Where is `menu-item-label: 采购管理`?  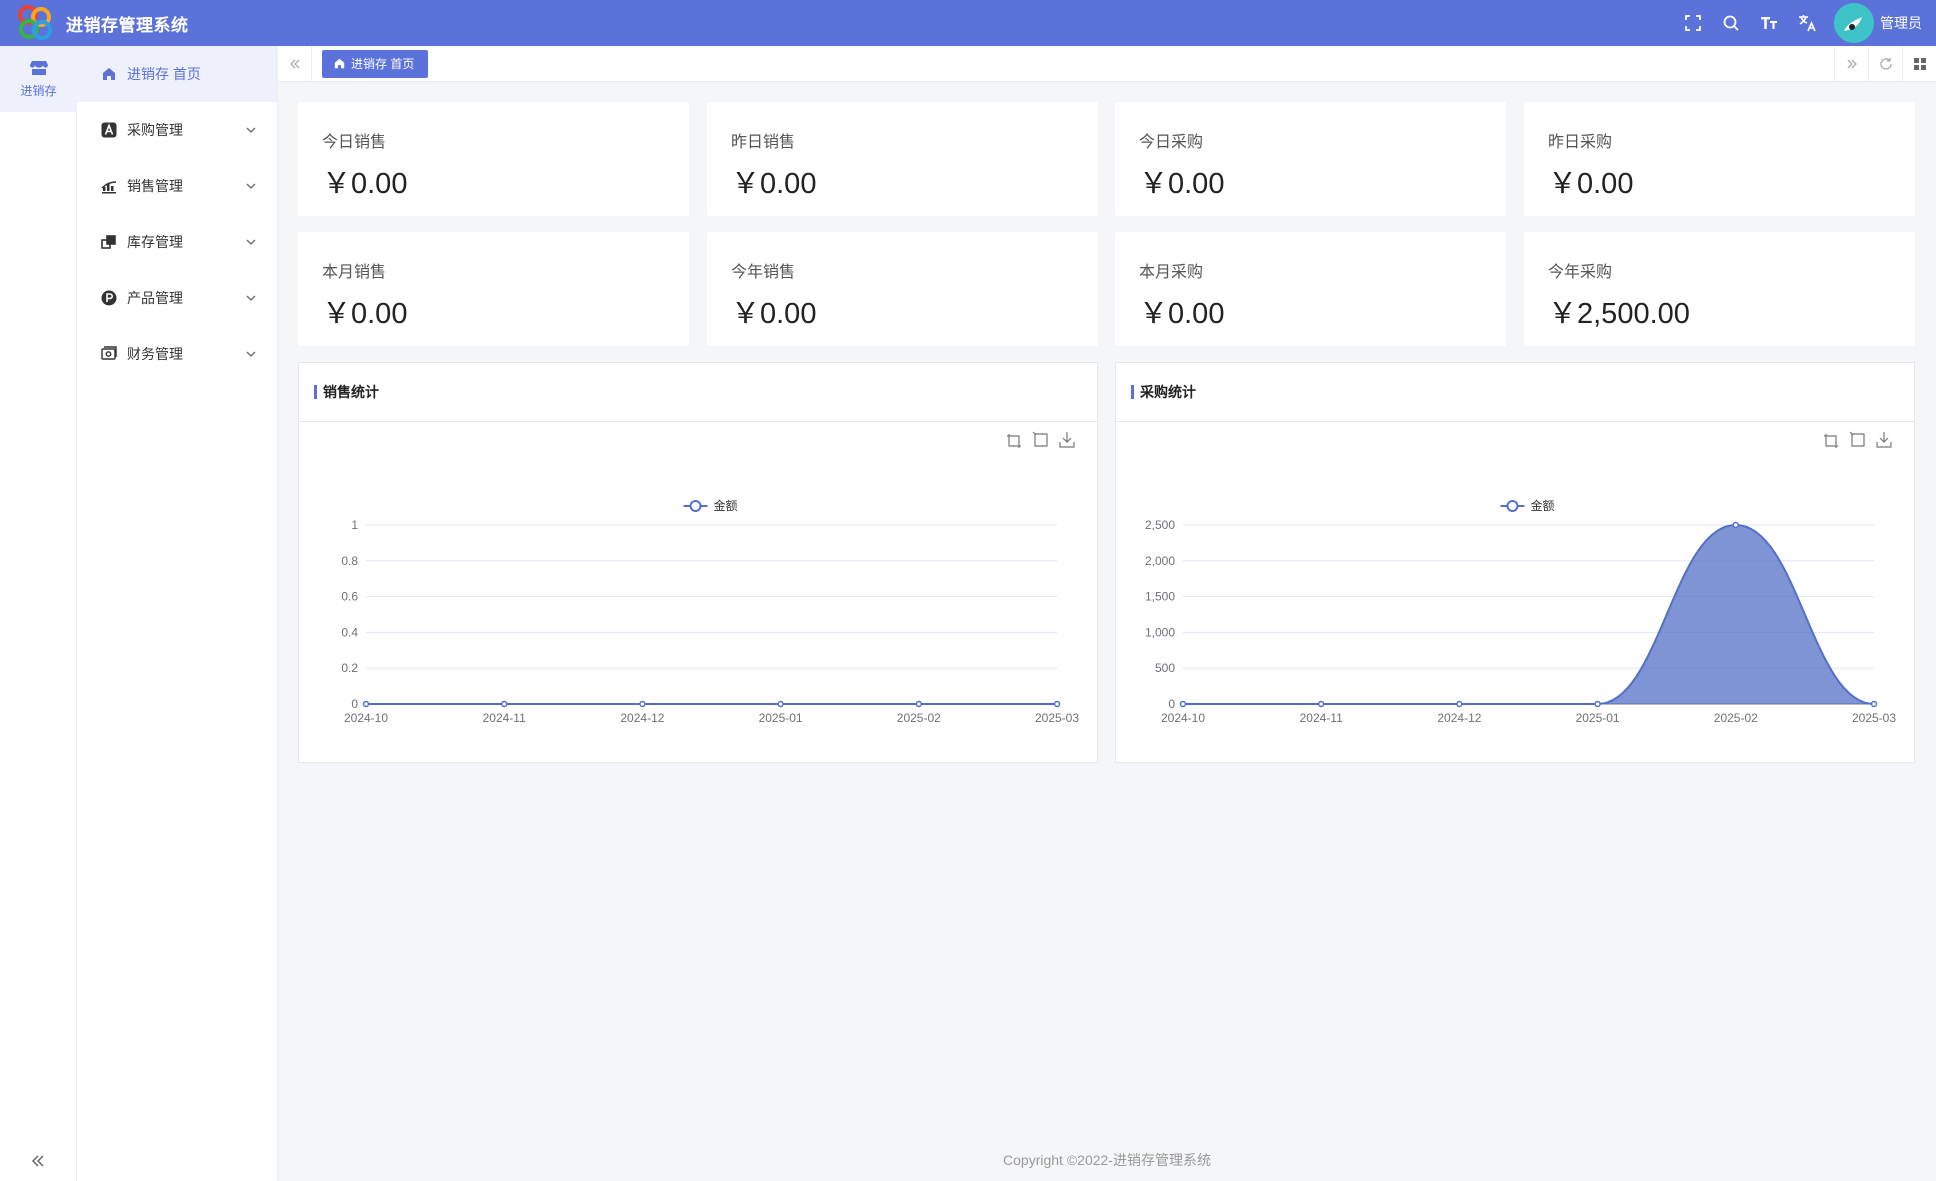
menu-item-label: 采购管理 is located at coordinates (155, 130).